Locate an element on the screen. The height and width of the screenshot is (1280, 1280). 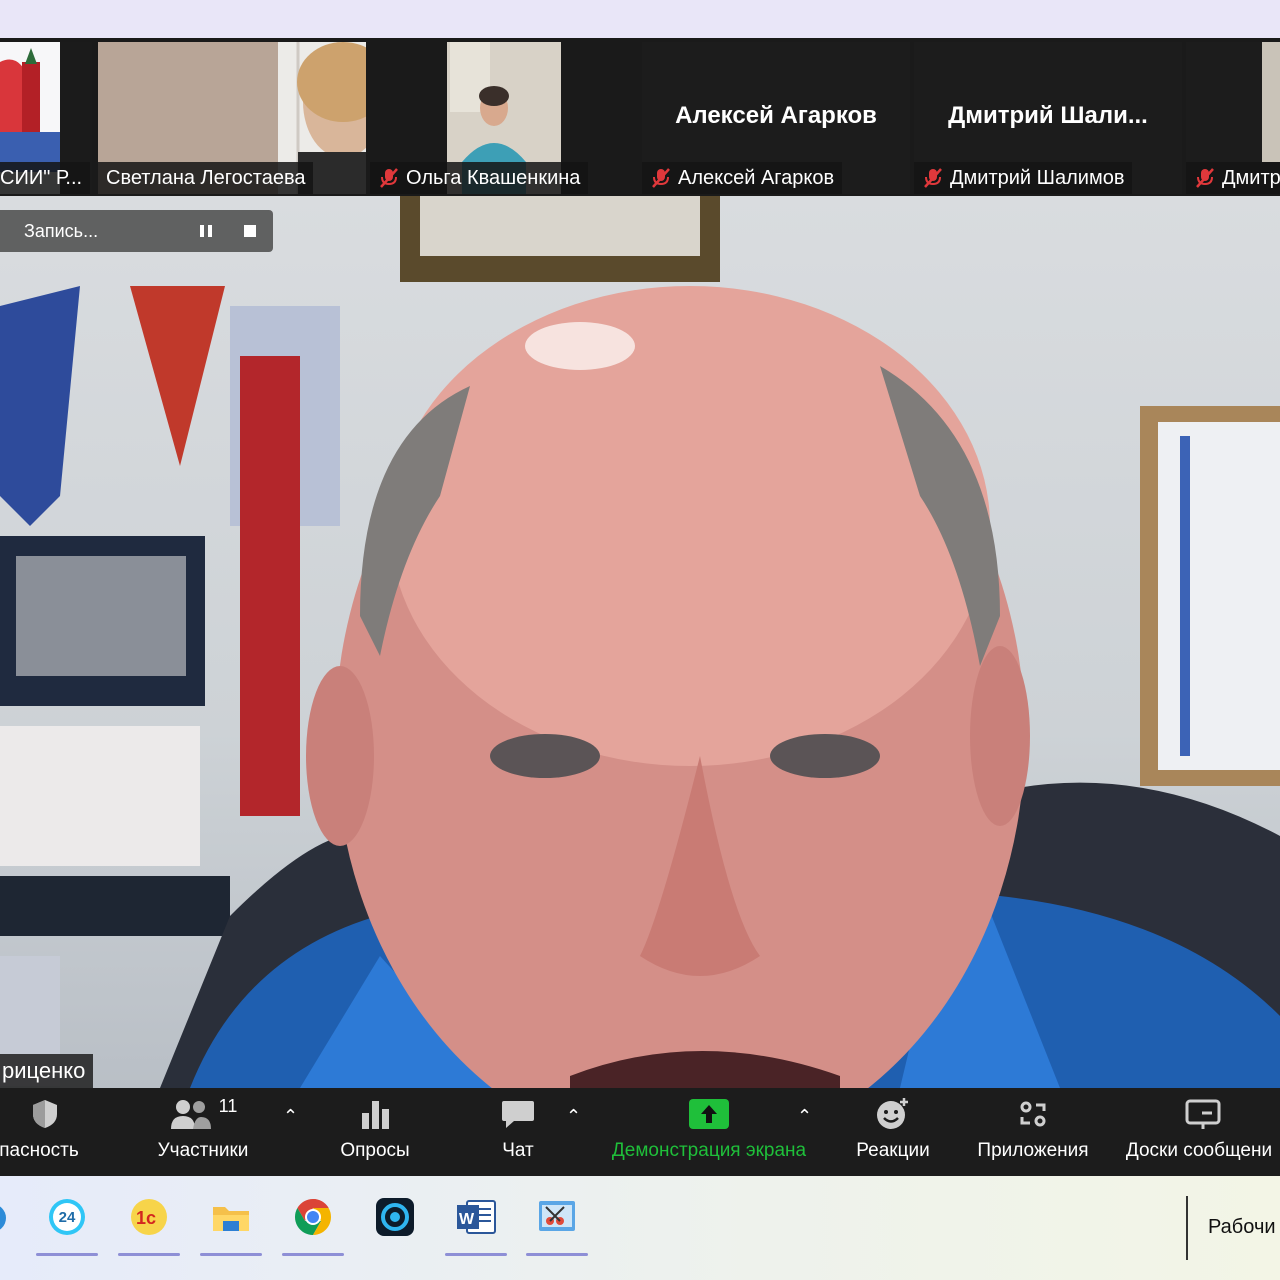
svg-text: 1c is located at coordinates (146, 1218).